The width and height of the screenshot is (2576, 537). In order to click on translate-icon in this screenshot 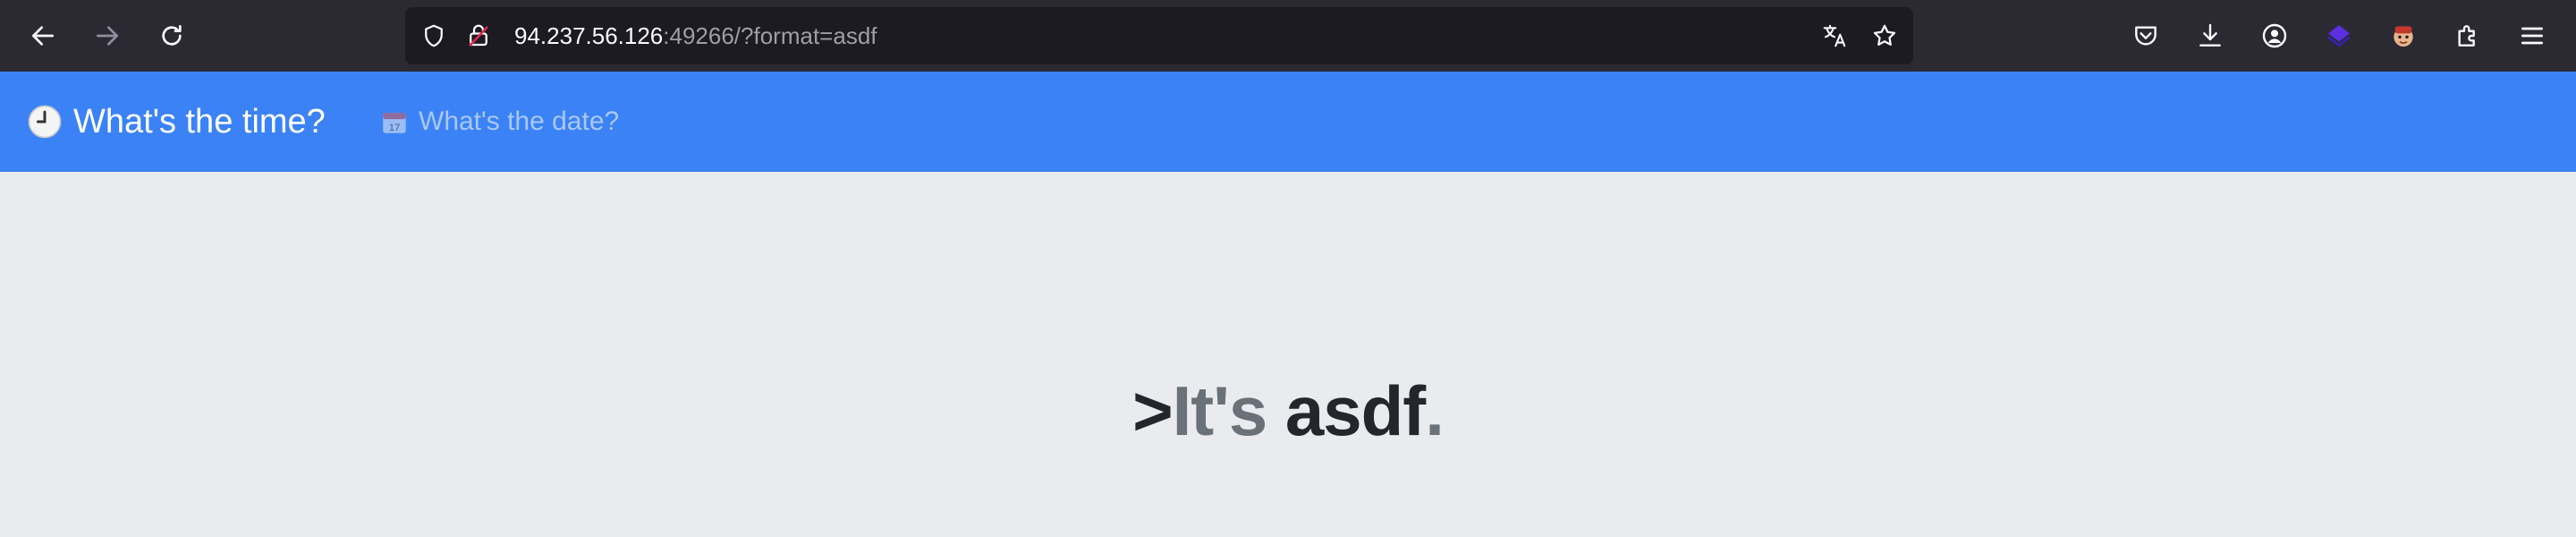, I will do `click(1834, 36)`.